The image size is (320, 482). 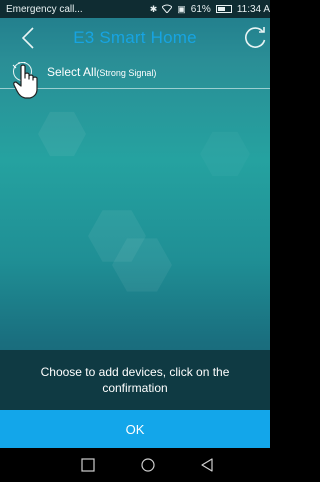 What do you see at coordinates (153, 8) in the screenshot?
I see `bluetooth-icon: ✱` at bounding box center [153, 8].